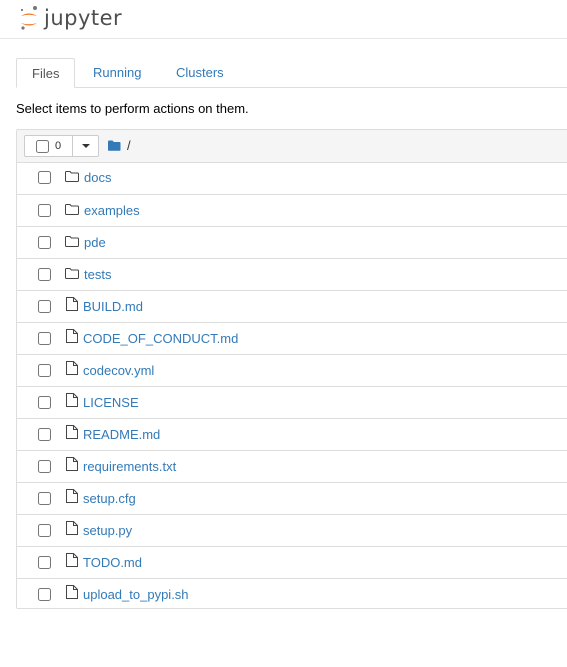 This screenshot has height=667, width=567. Describe the element at coordinates (109, 498) in the screenshot. I see `item-name-link: setup.cfg` at that location.